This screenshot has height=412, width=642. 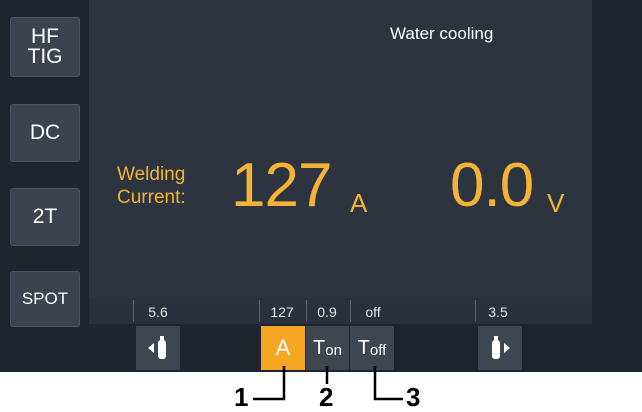 I want to click on current-value: 127, so click(x=281, y=185).